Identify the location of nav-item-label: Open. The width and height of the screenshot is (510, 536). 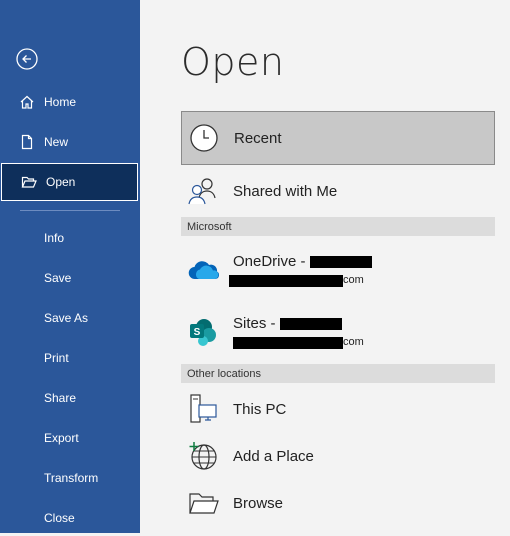
(61, 182).